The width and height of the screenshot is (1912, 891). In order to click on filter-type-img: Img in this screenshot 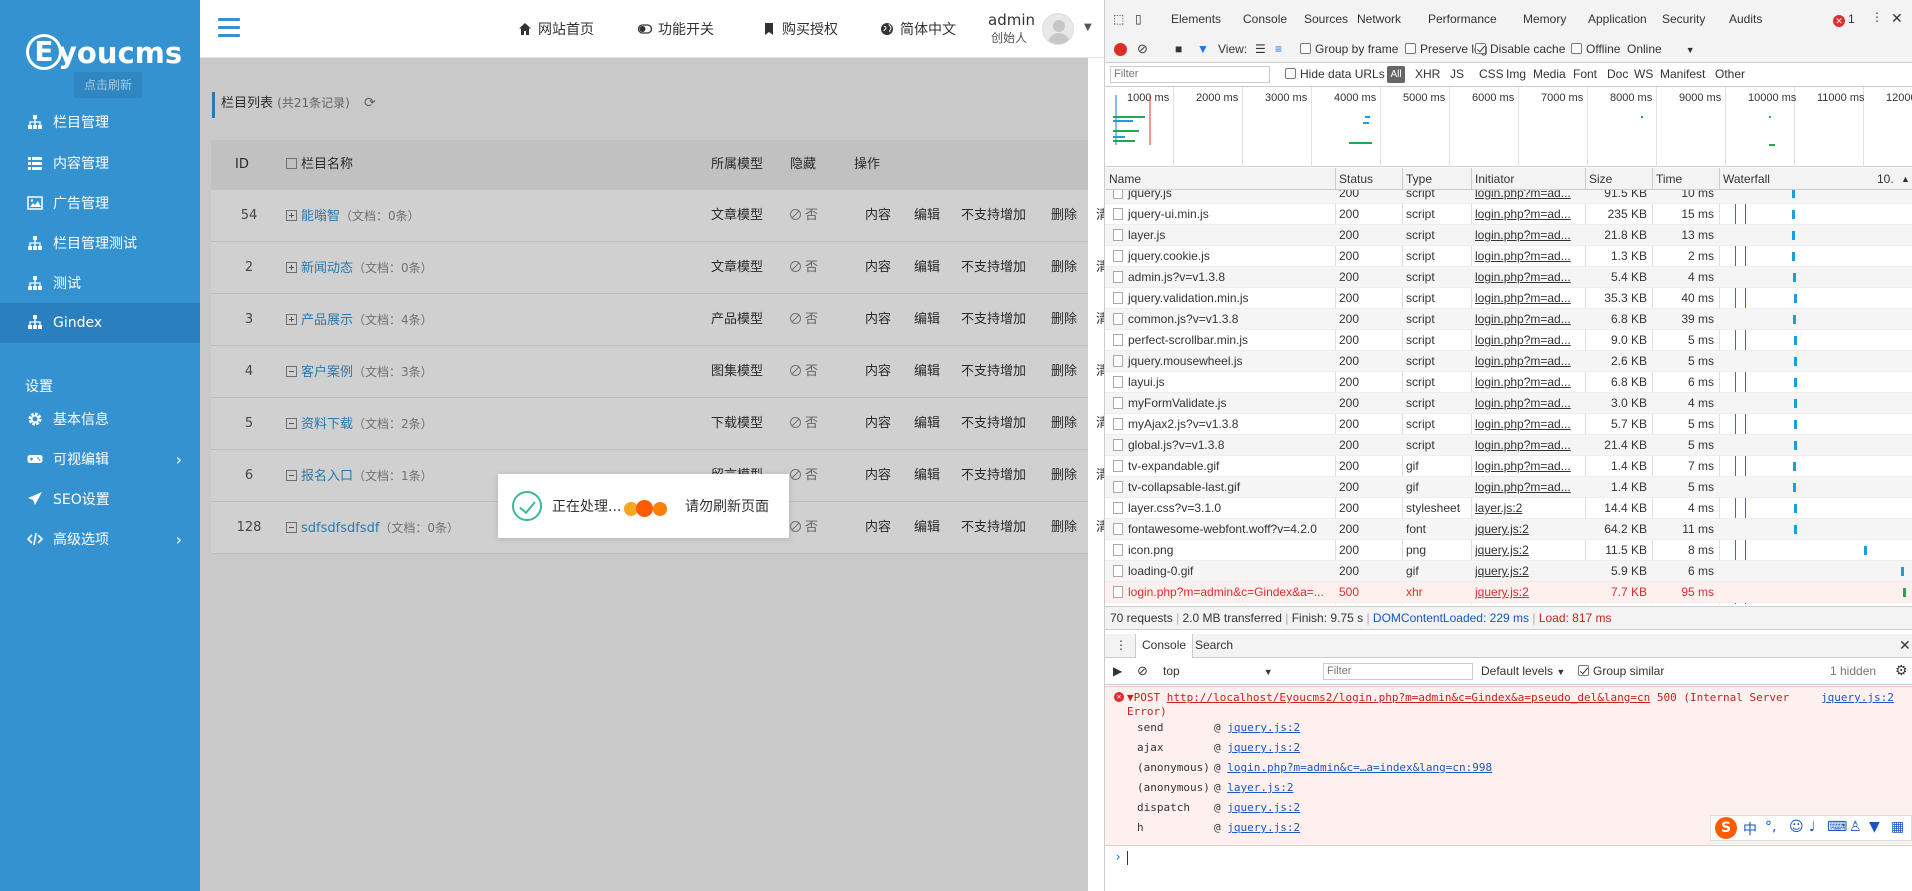, I will do `click(1516, 74)`.